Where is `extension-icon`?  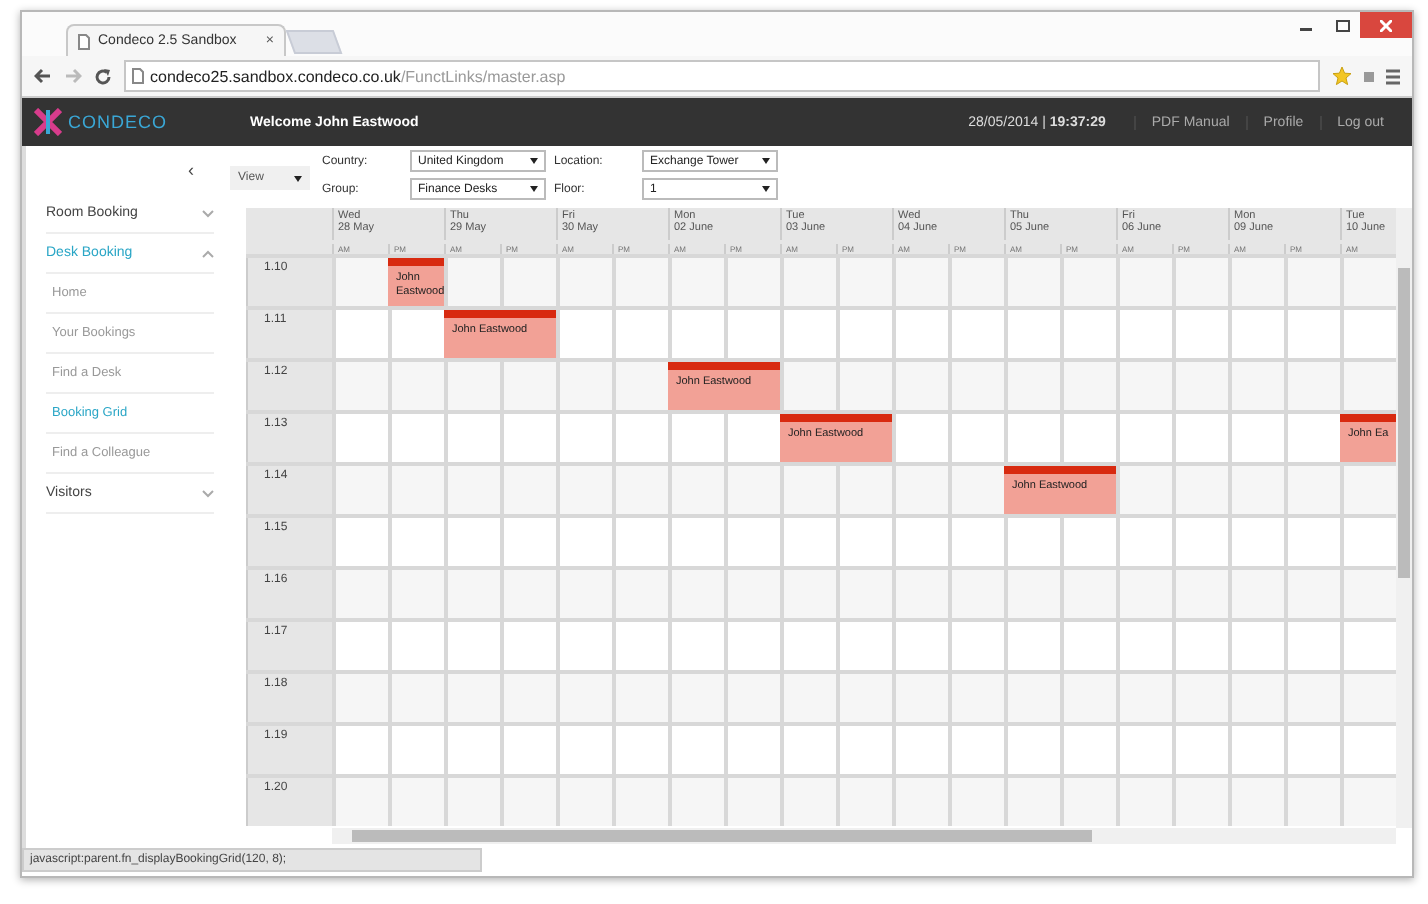
extension-icon is located at coordinates (1369, 76).